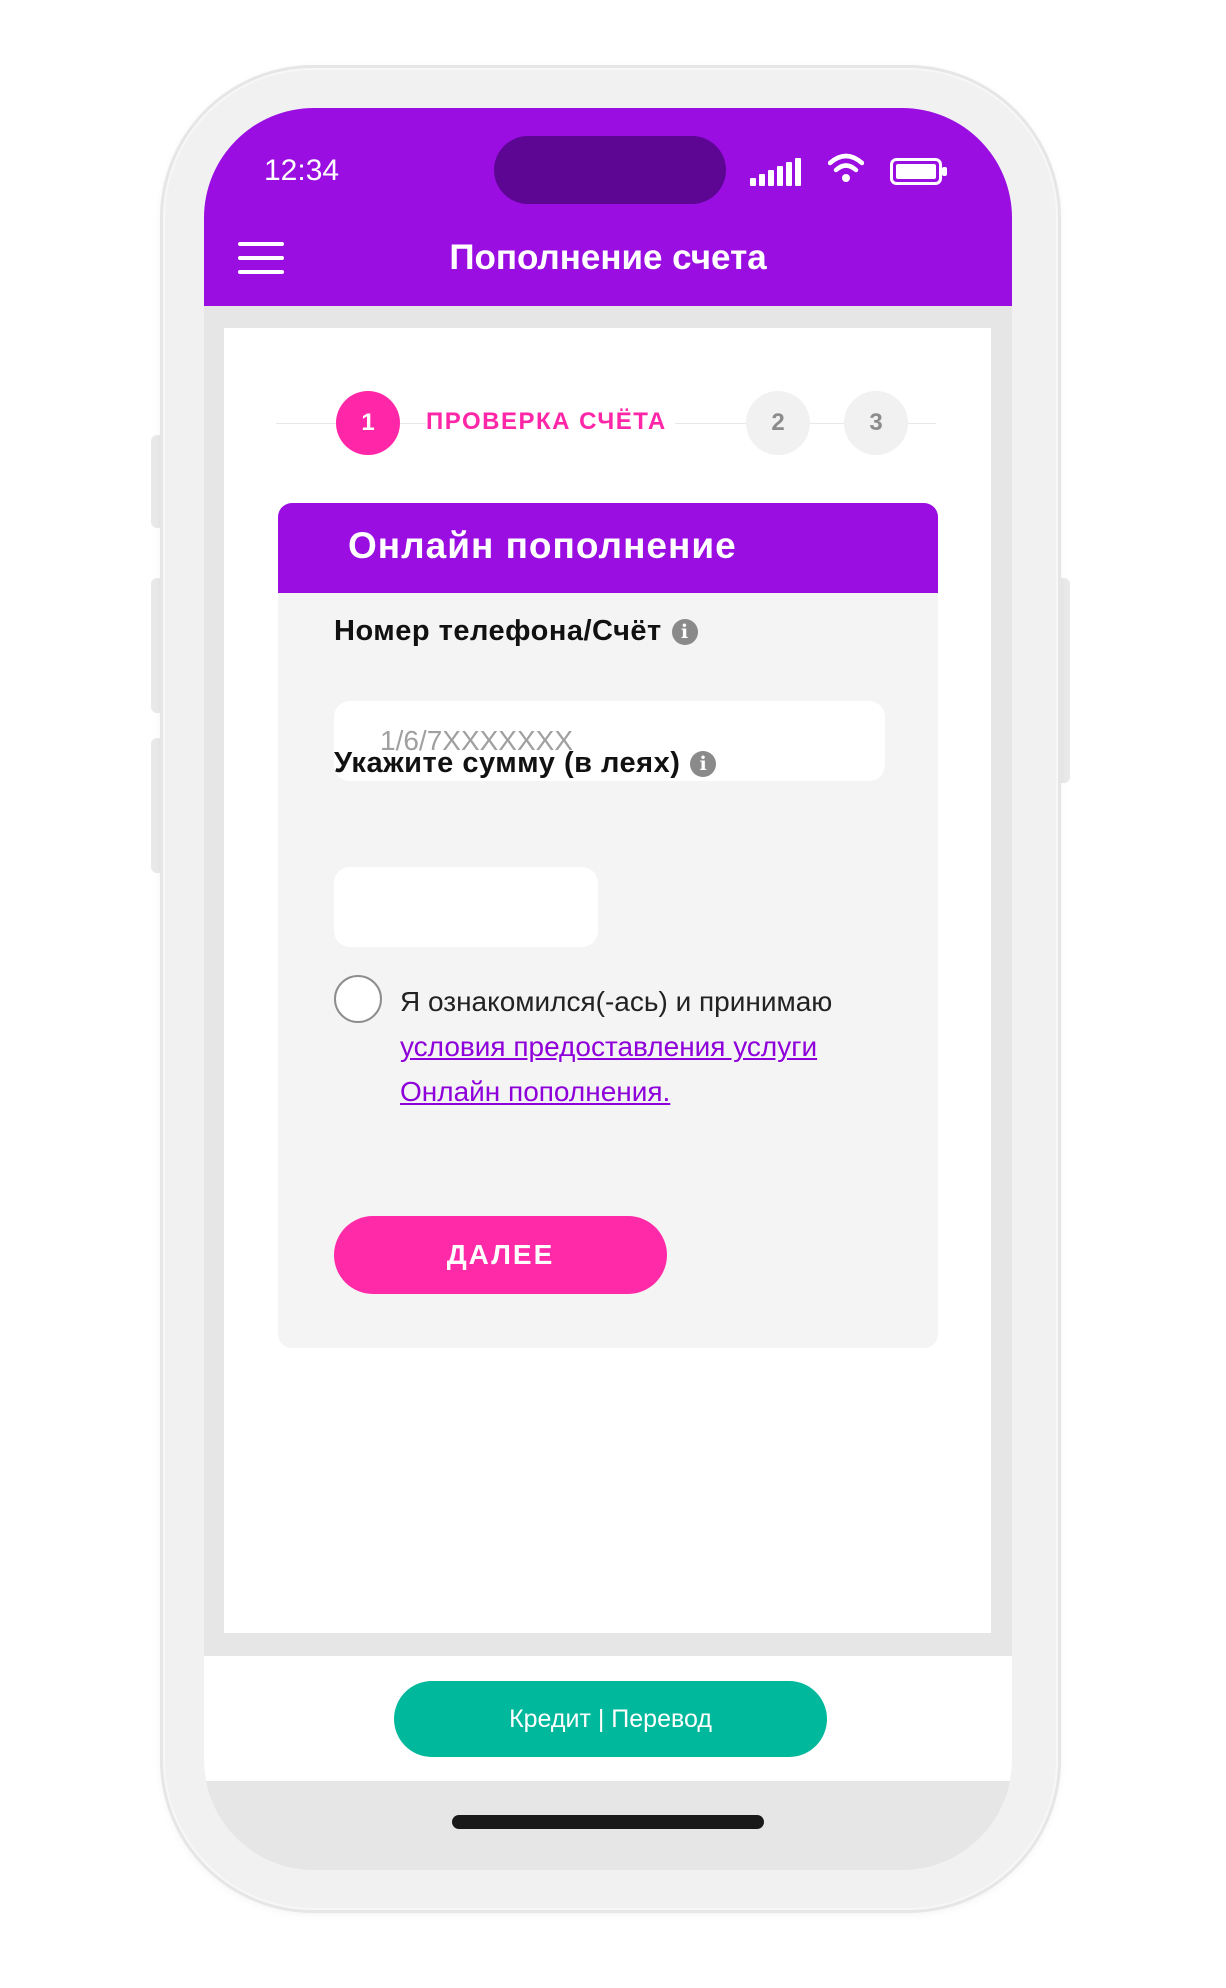  I want to click on amount-label-text: Укажите сумму (в леях), so click(507, 763).